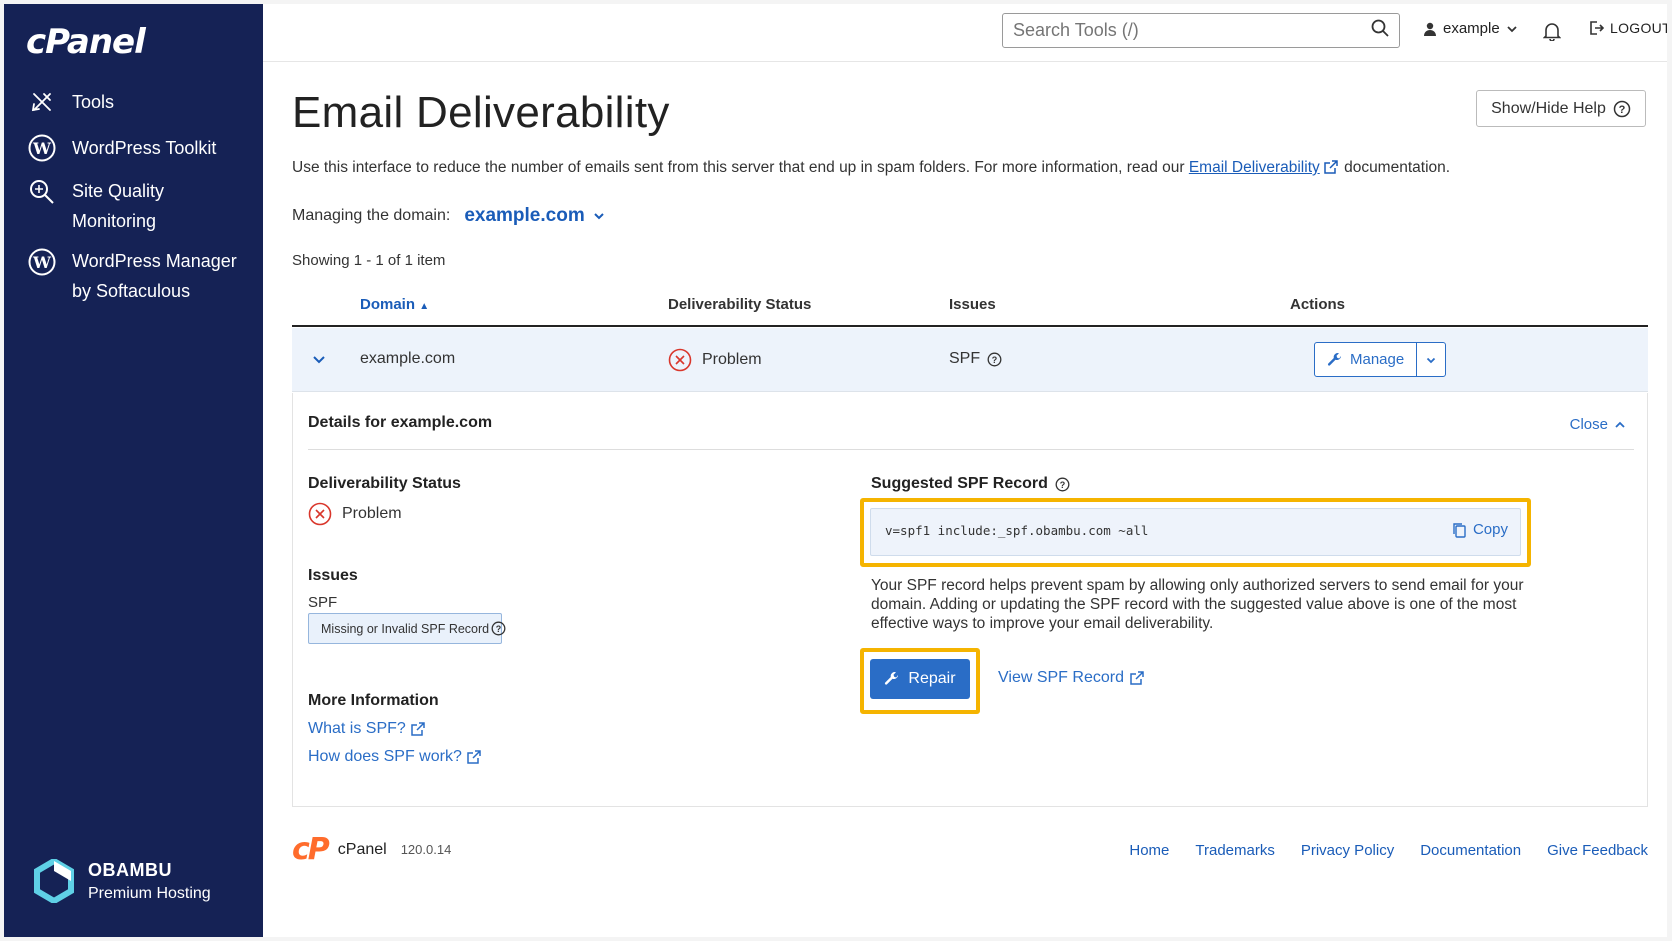  I want to click on search-input, so click(1178, 30).